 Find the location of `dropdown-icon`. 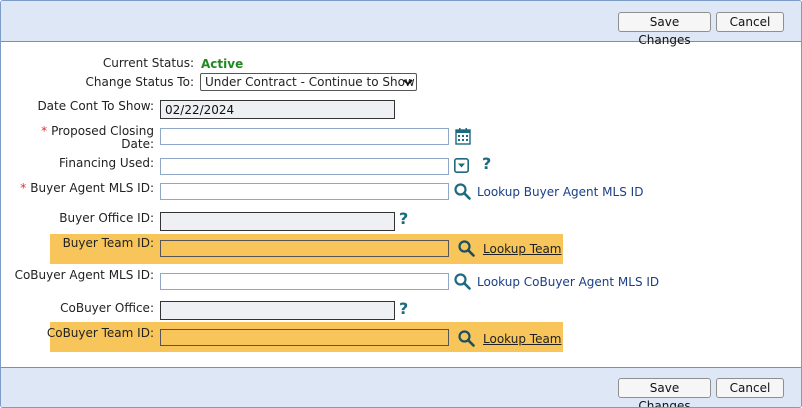

dropdown-icon is located at coordinates (461, 165).